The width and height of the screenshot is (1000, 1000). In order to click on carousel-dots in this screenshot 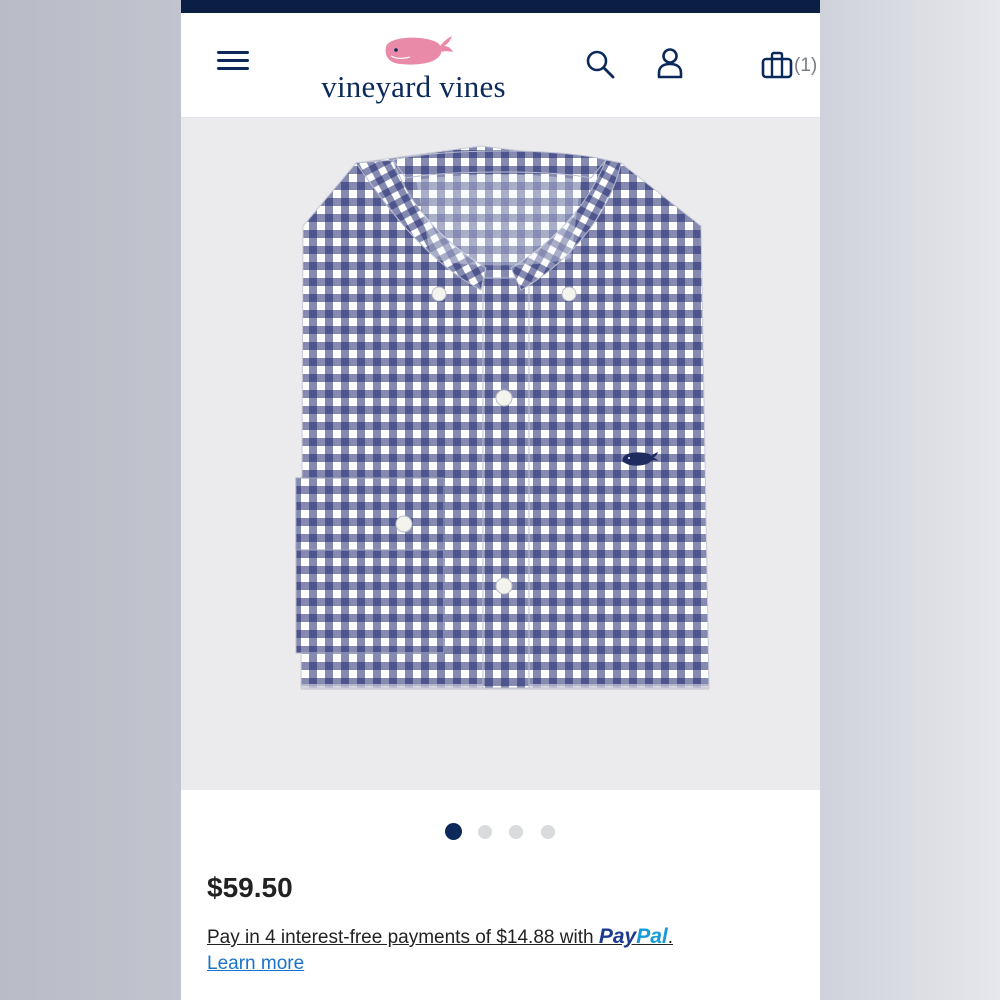, I will do `click(500, 832)`.